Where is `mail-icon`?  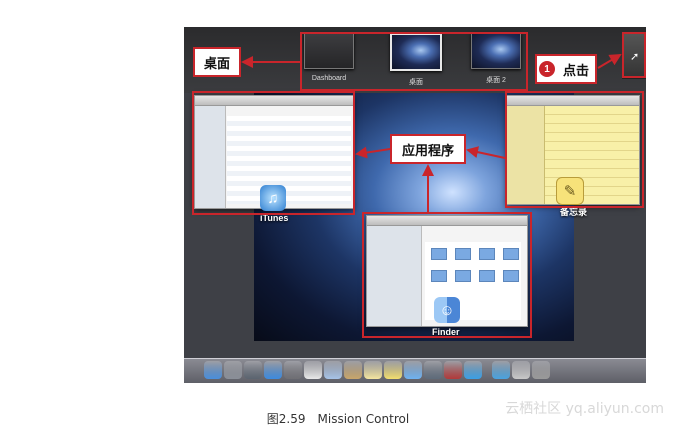 mail-icon is located at coordinates (333, 370).